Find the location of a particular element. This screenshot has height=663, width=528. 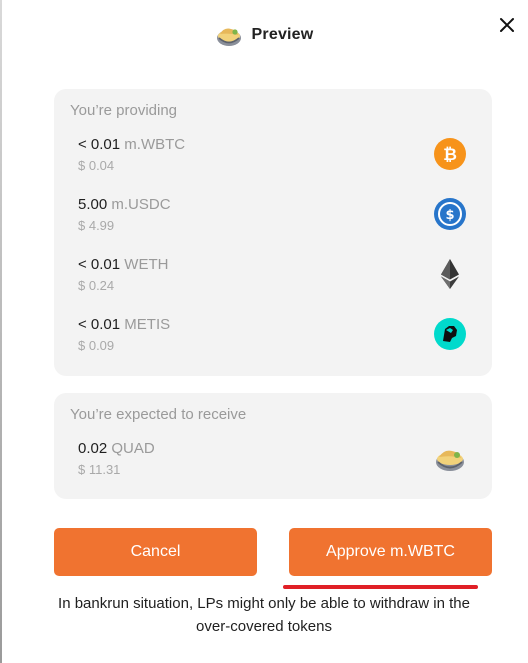

token-symbol: WETH is located at coordinates (146, 264).